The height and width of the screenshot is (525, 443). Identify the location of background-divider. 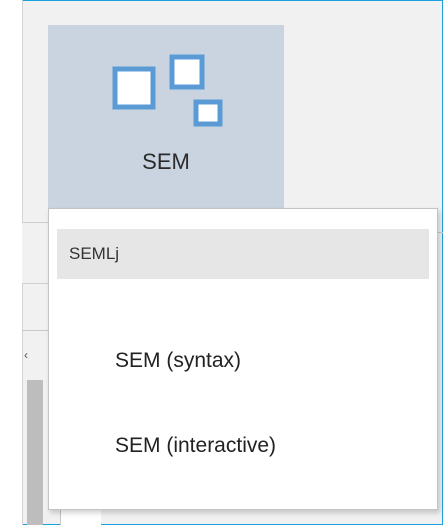
(35, 330).